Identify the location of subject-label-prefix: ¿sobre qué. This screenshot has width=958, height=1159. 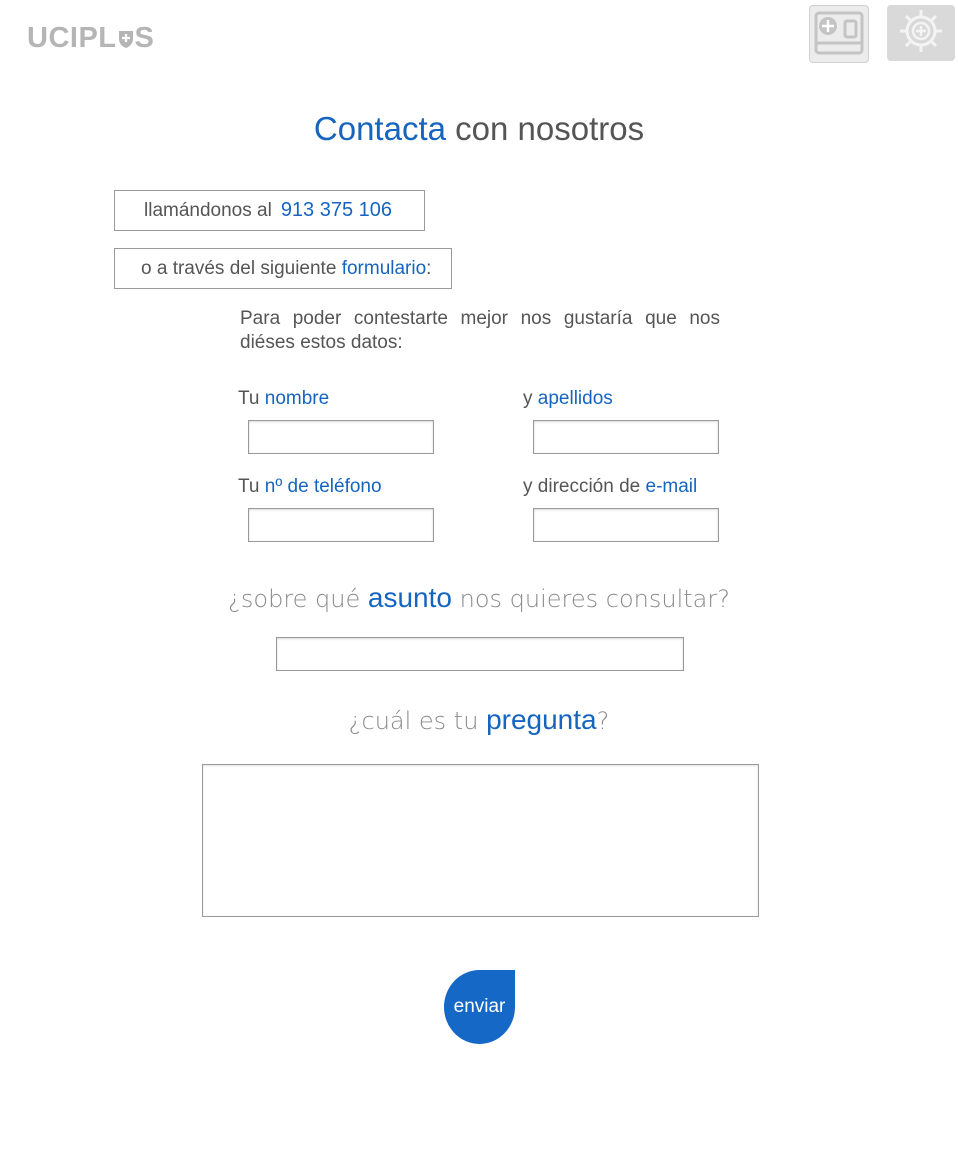
(298, 599).